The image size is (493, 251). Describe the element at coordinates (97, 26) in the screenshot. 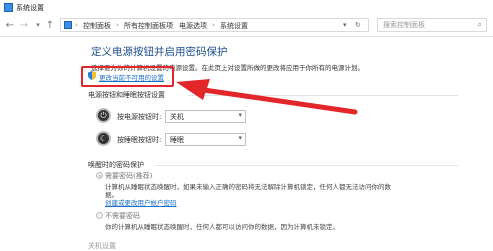

I see `breadcrumb-control-panel: 控制面板` at that location.